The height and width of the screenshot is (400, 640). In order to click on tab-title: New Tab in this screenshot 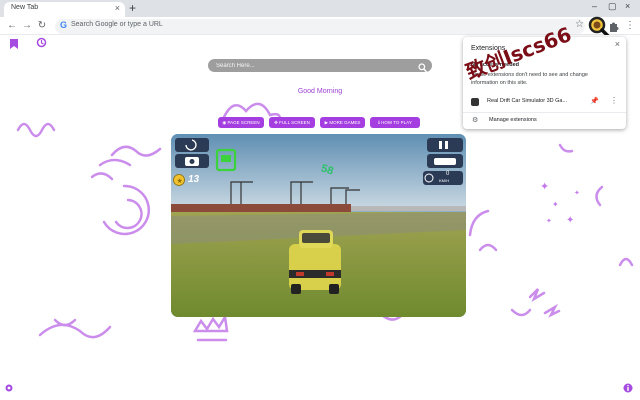, I will do `click(25, 7)`.